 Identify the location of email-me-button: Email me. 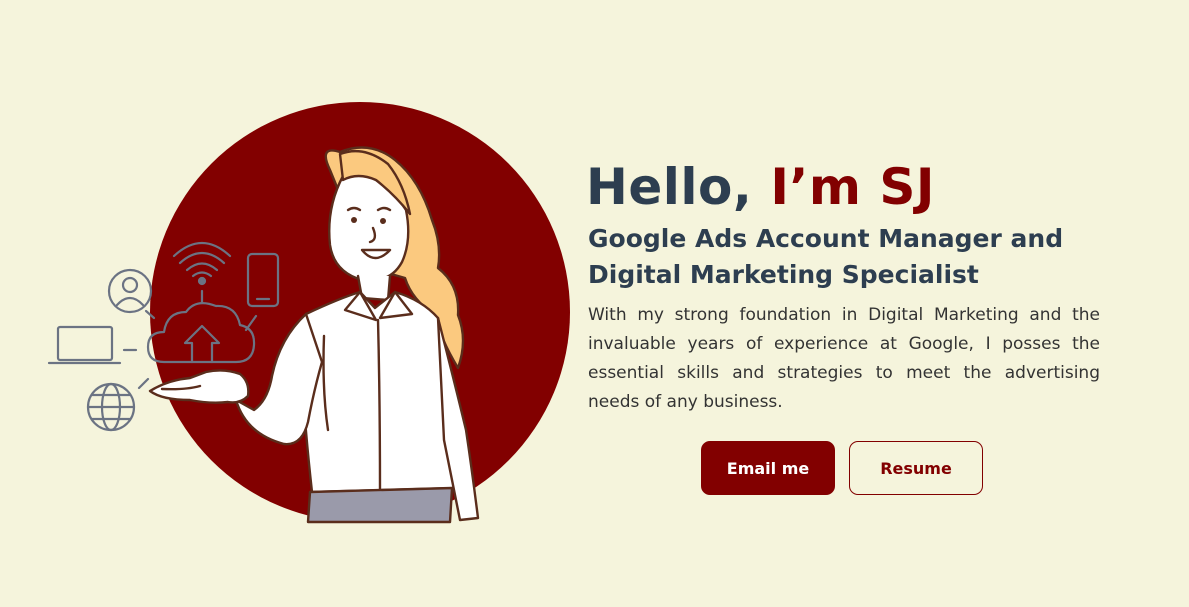
(768, 468).